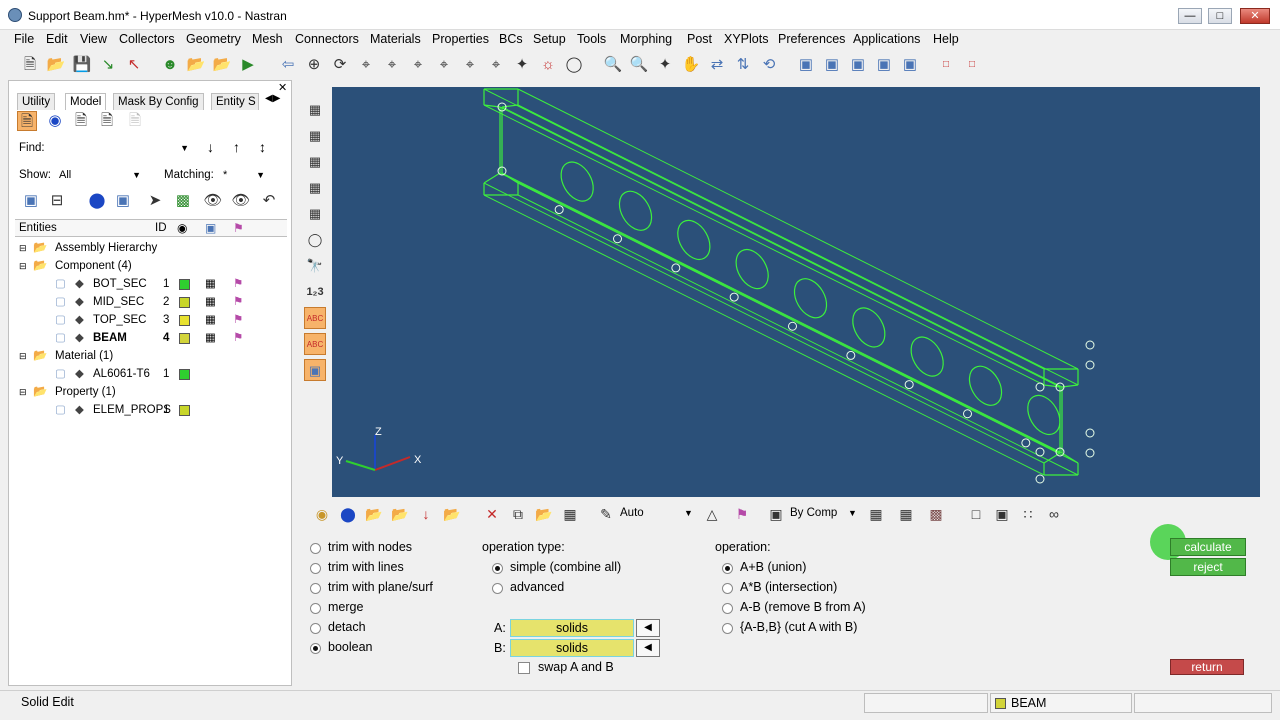 This screenshot has height=720, width=1280. What do you see at coordinates (147, 39) in the screenshot?
I see `menu-collectors: Collectors` at bounding box center [147, 39].